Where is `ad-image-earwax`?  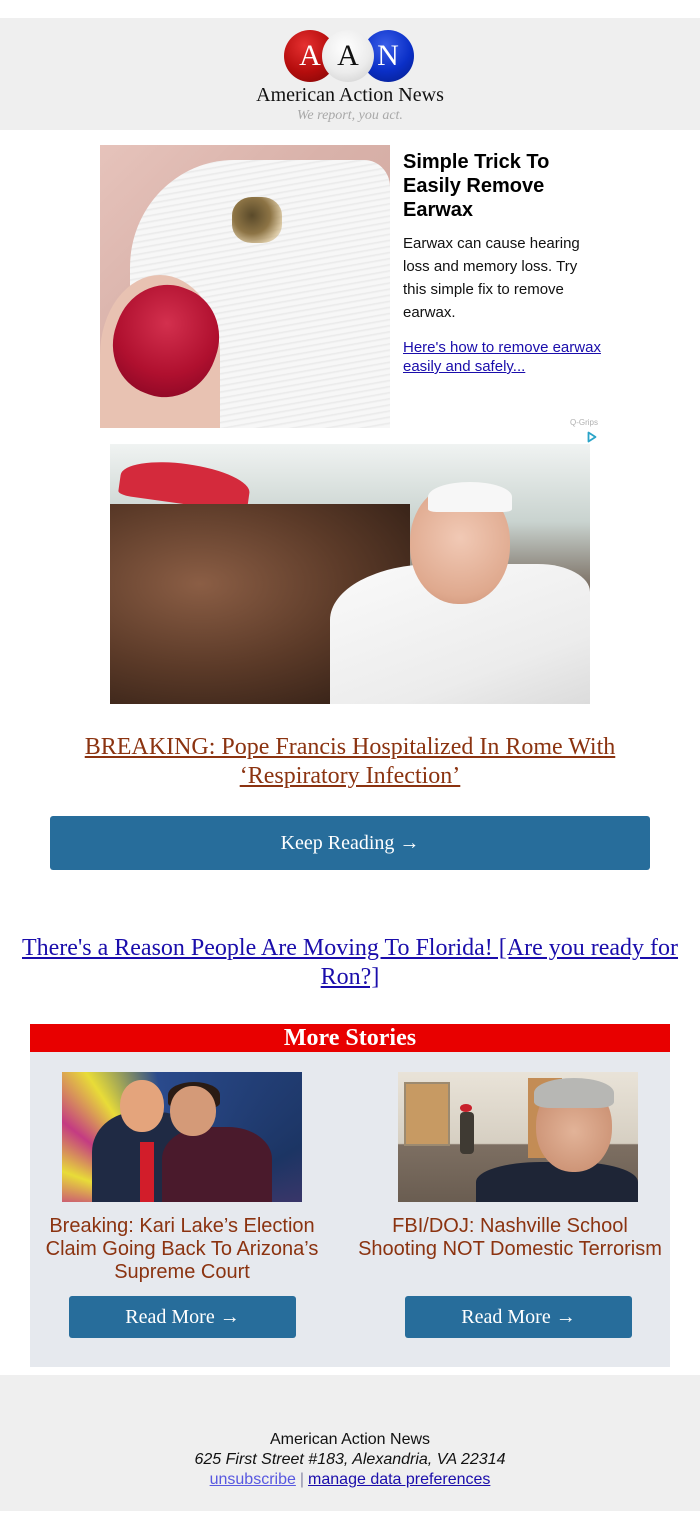 ad-image-earwax is located at coordinates (257, 220).